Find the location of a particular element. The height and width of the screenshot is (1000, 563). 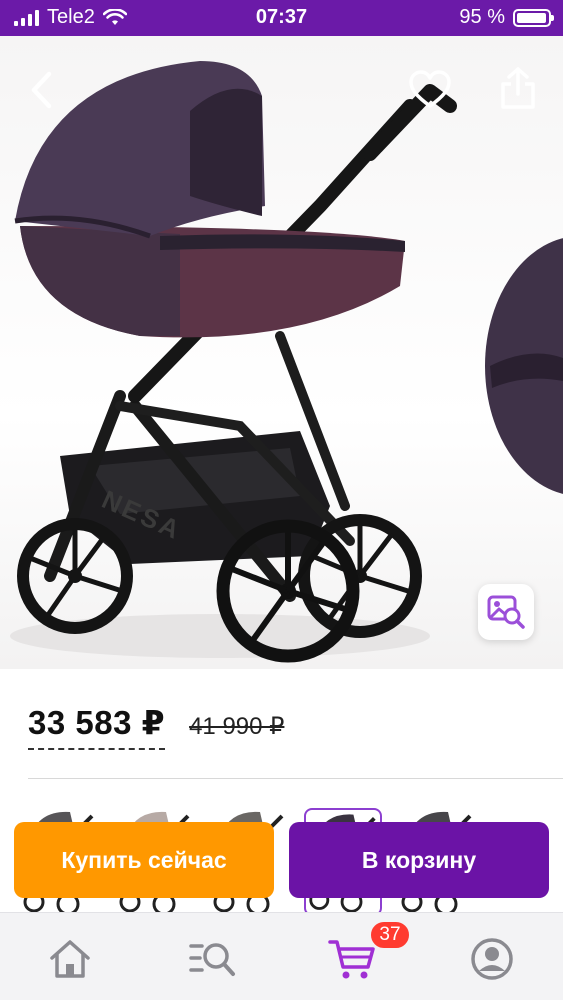

old-price: 41 990 ₽ is located at coordinates (237, 726).